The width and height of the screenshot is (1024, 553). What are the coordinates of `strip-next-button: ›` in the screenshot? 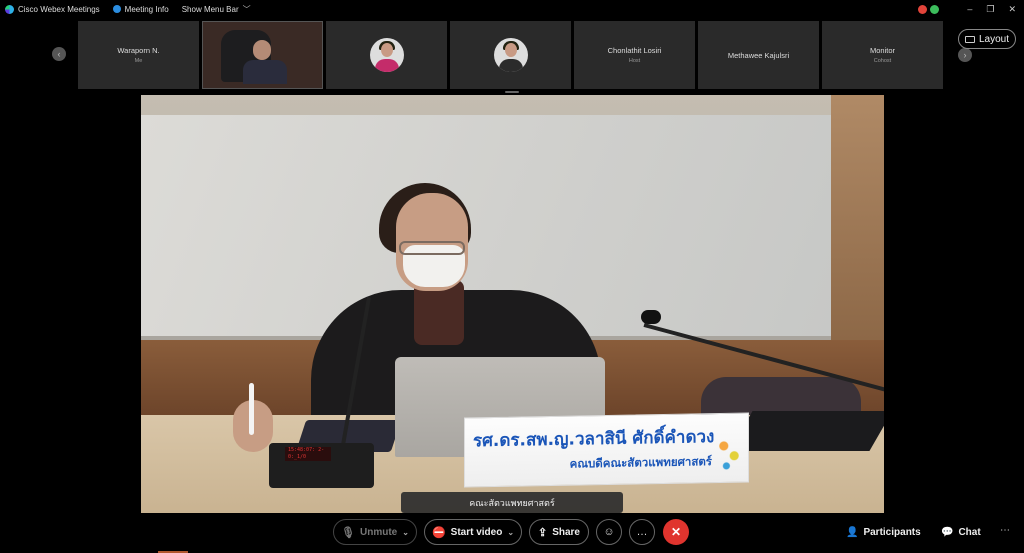 It's located at (965, 55).